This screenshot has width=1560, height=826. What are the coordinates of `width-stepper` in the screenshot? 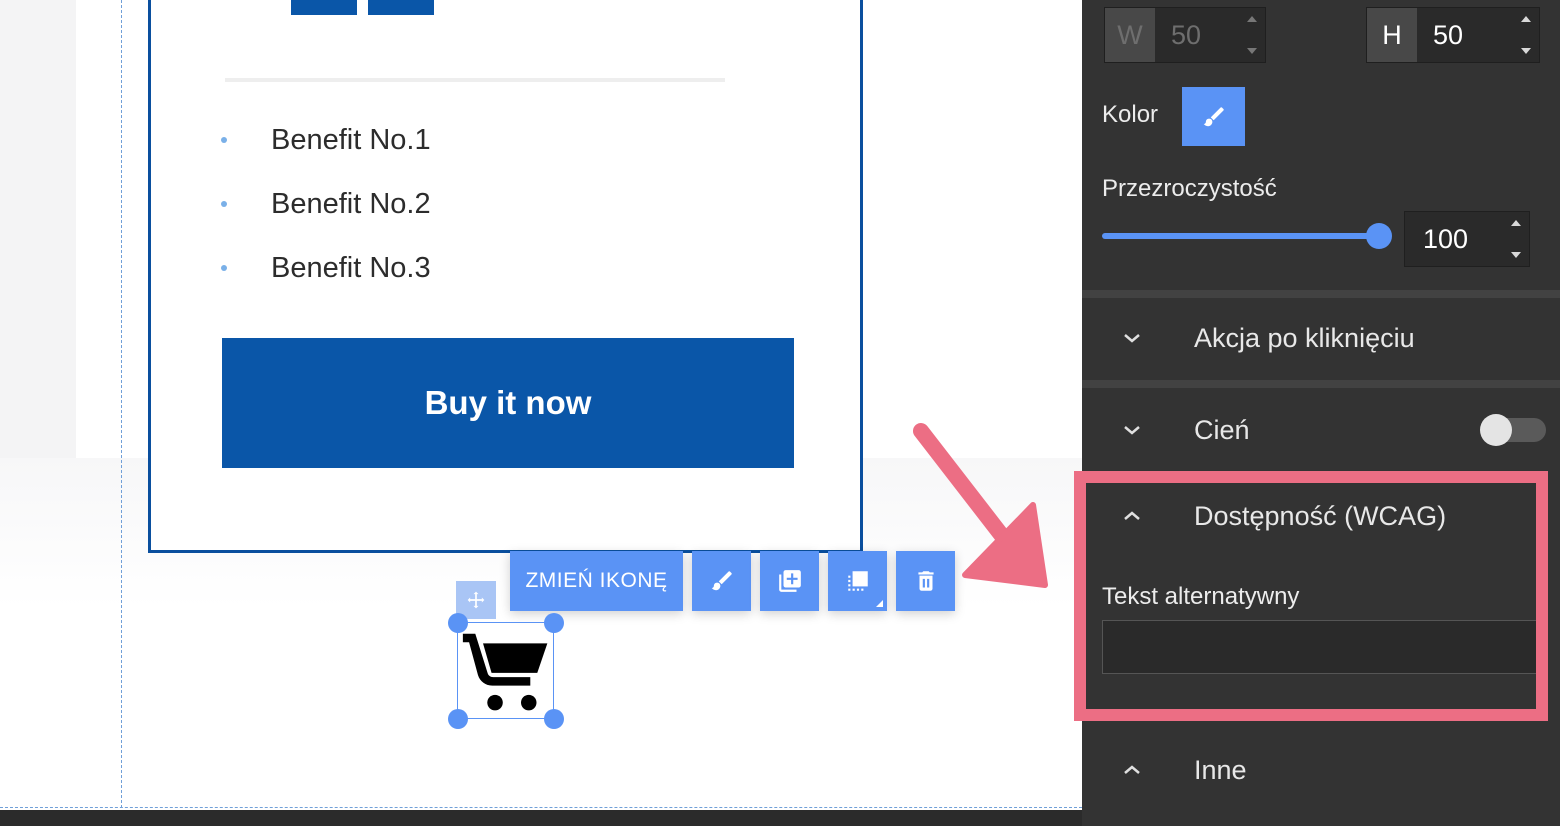 It's located at (1252, 35).